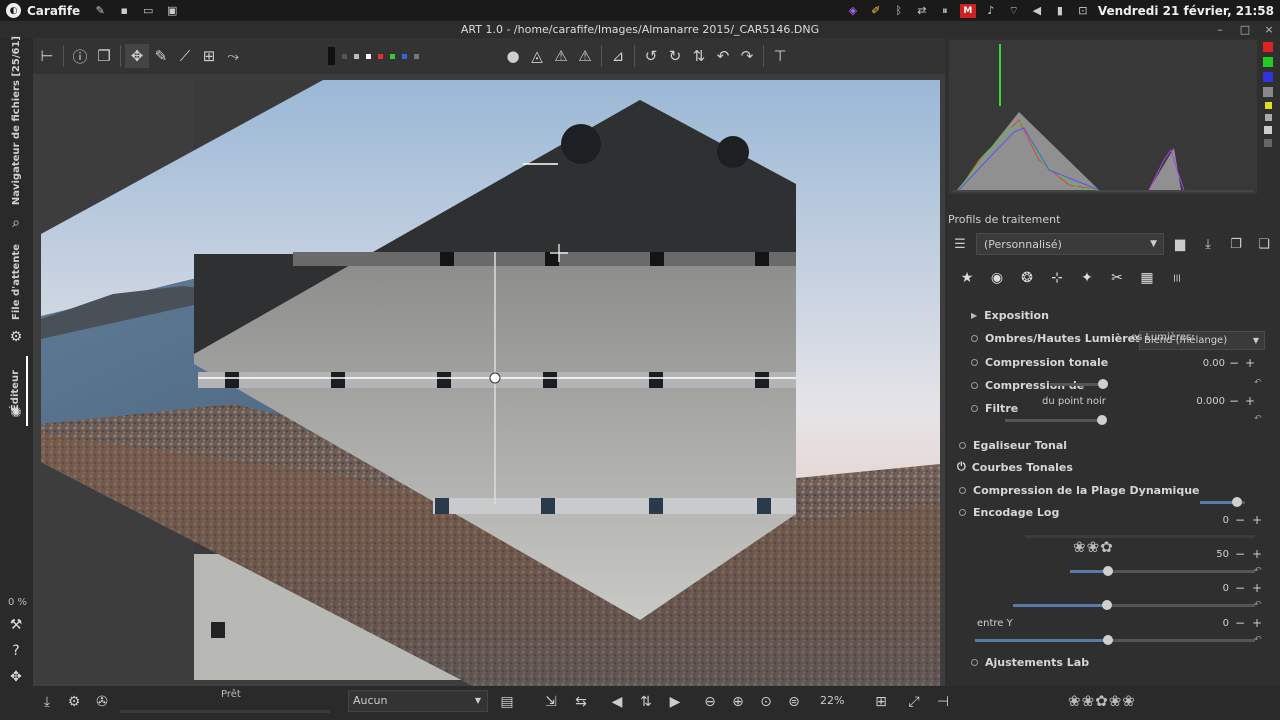  Describe the element at coordinates (1056, 338) in the screenshot. I see `tool-shadows-highlights: Ombres/Hautes Lumières` at that location.